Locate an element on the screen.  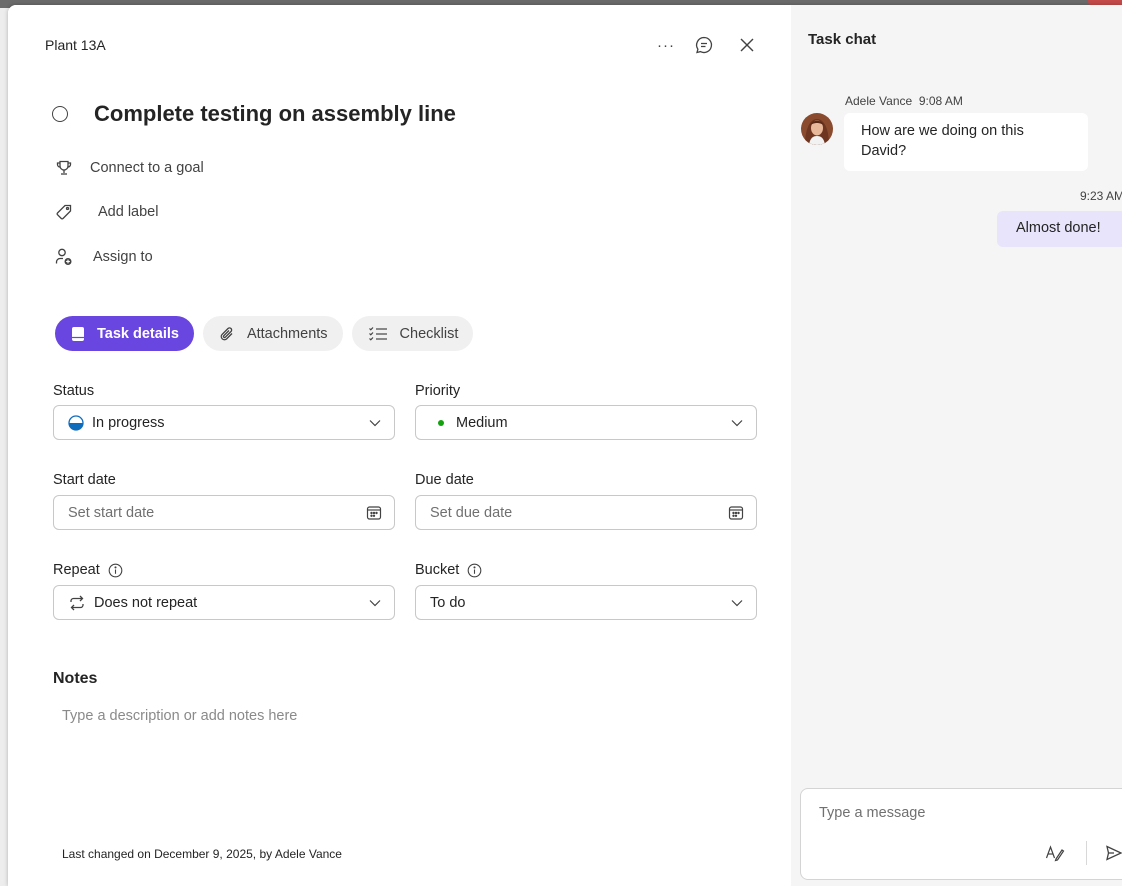
message-input: Type a message is located at coordinates (872, 813).